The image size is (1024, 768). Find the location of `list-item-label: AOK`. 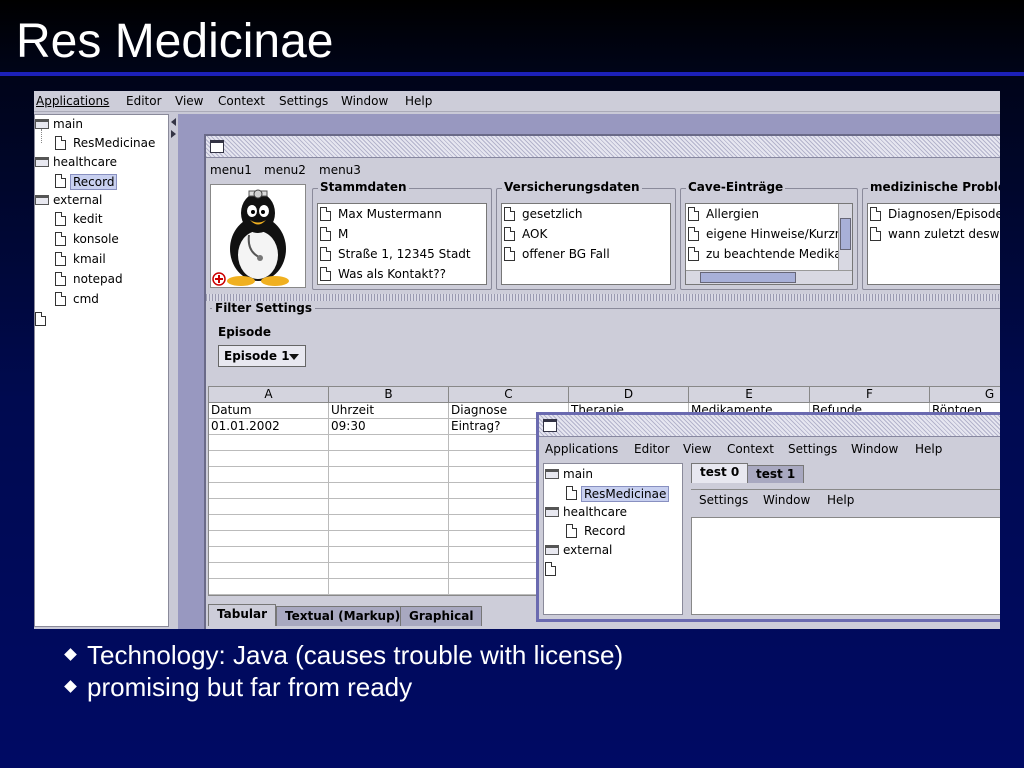

list-item-label: AOK is located at coordinates (535, 234).